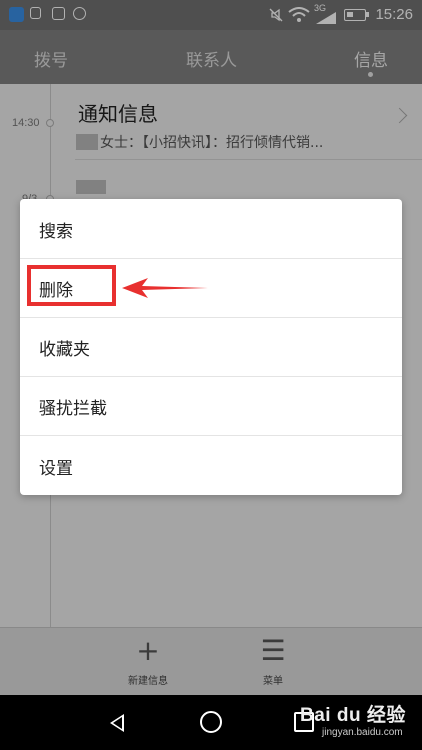 The width and height of the screenshot is (422, 750). Describe the element at coordinates (71, 285) in the screenshot. I see `highlight-box` at that location.